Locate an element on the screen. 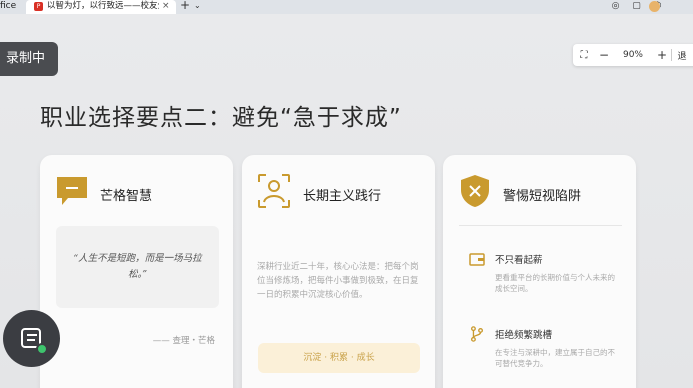  zoom-in-button: + is located at coordinates (662, 55).